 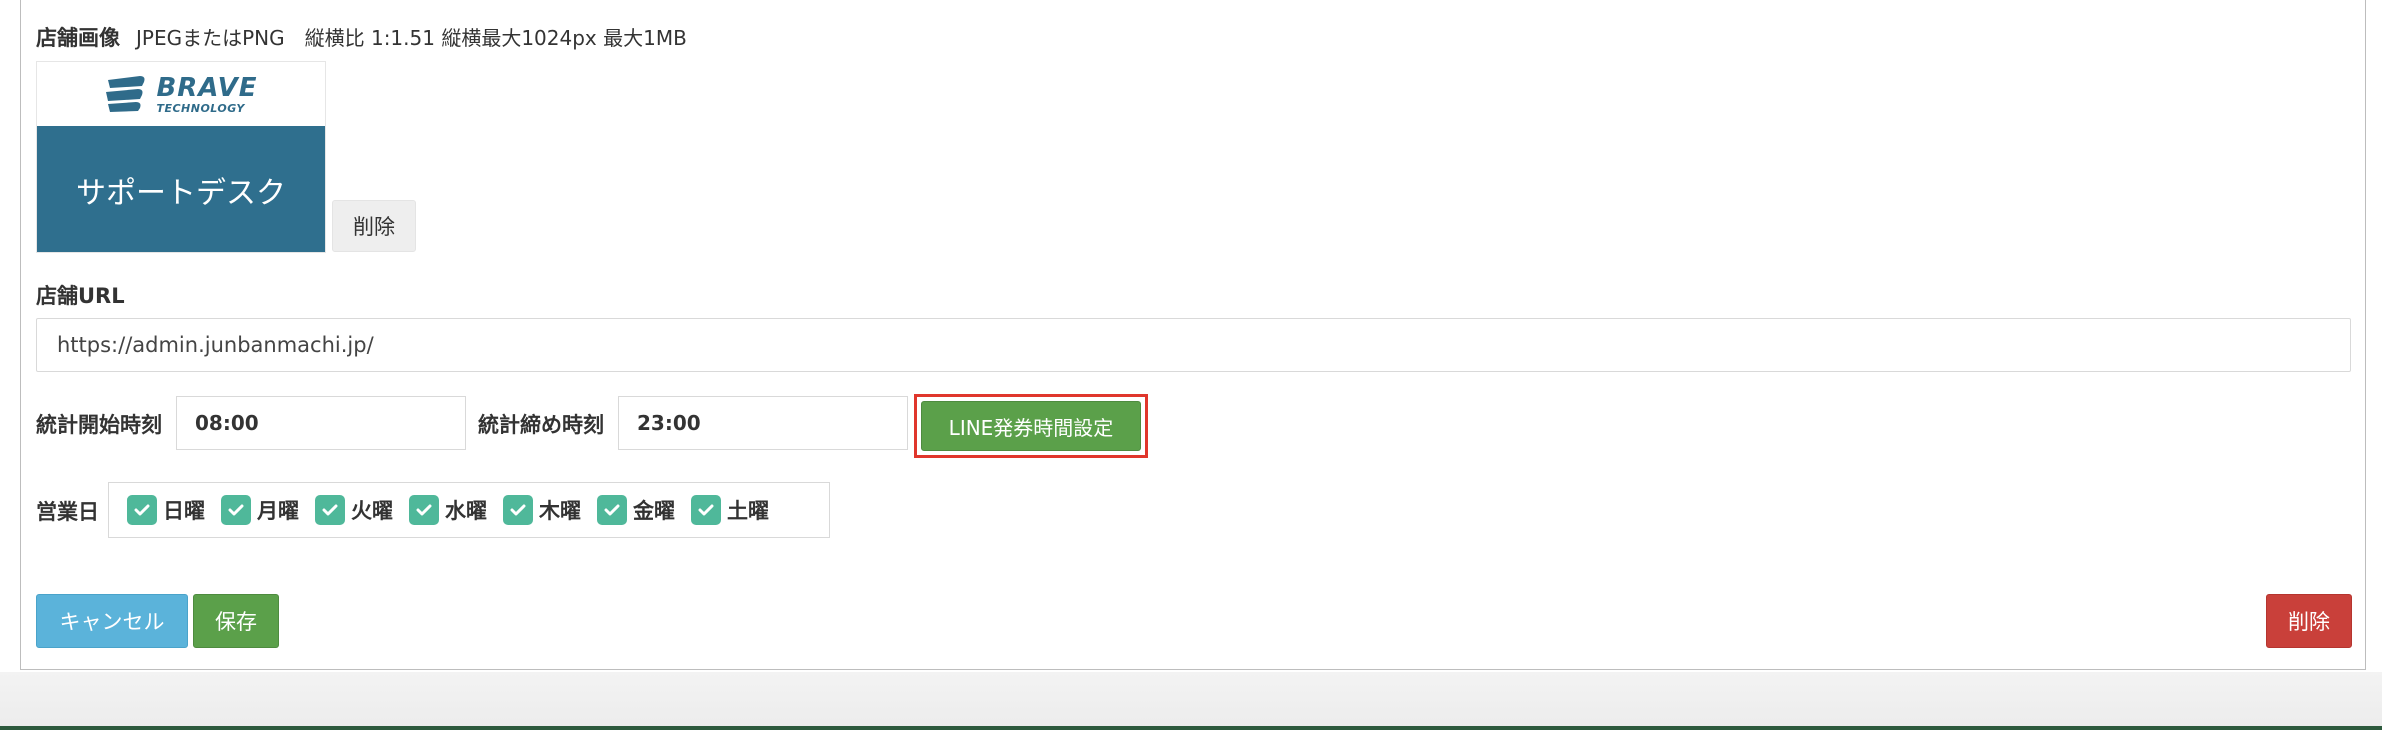 I want to click on business-days-group: 日曜 月曜 火曜 水曜 木曜 金曜 土曜, so click(x=469, y=510).